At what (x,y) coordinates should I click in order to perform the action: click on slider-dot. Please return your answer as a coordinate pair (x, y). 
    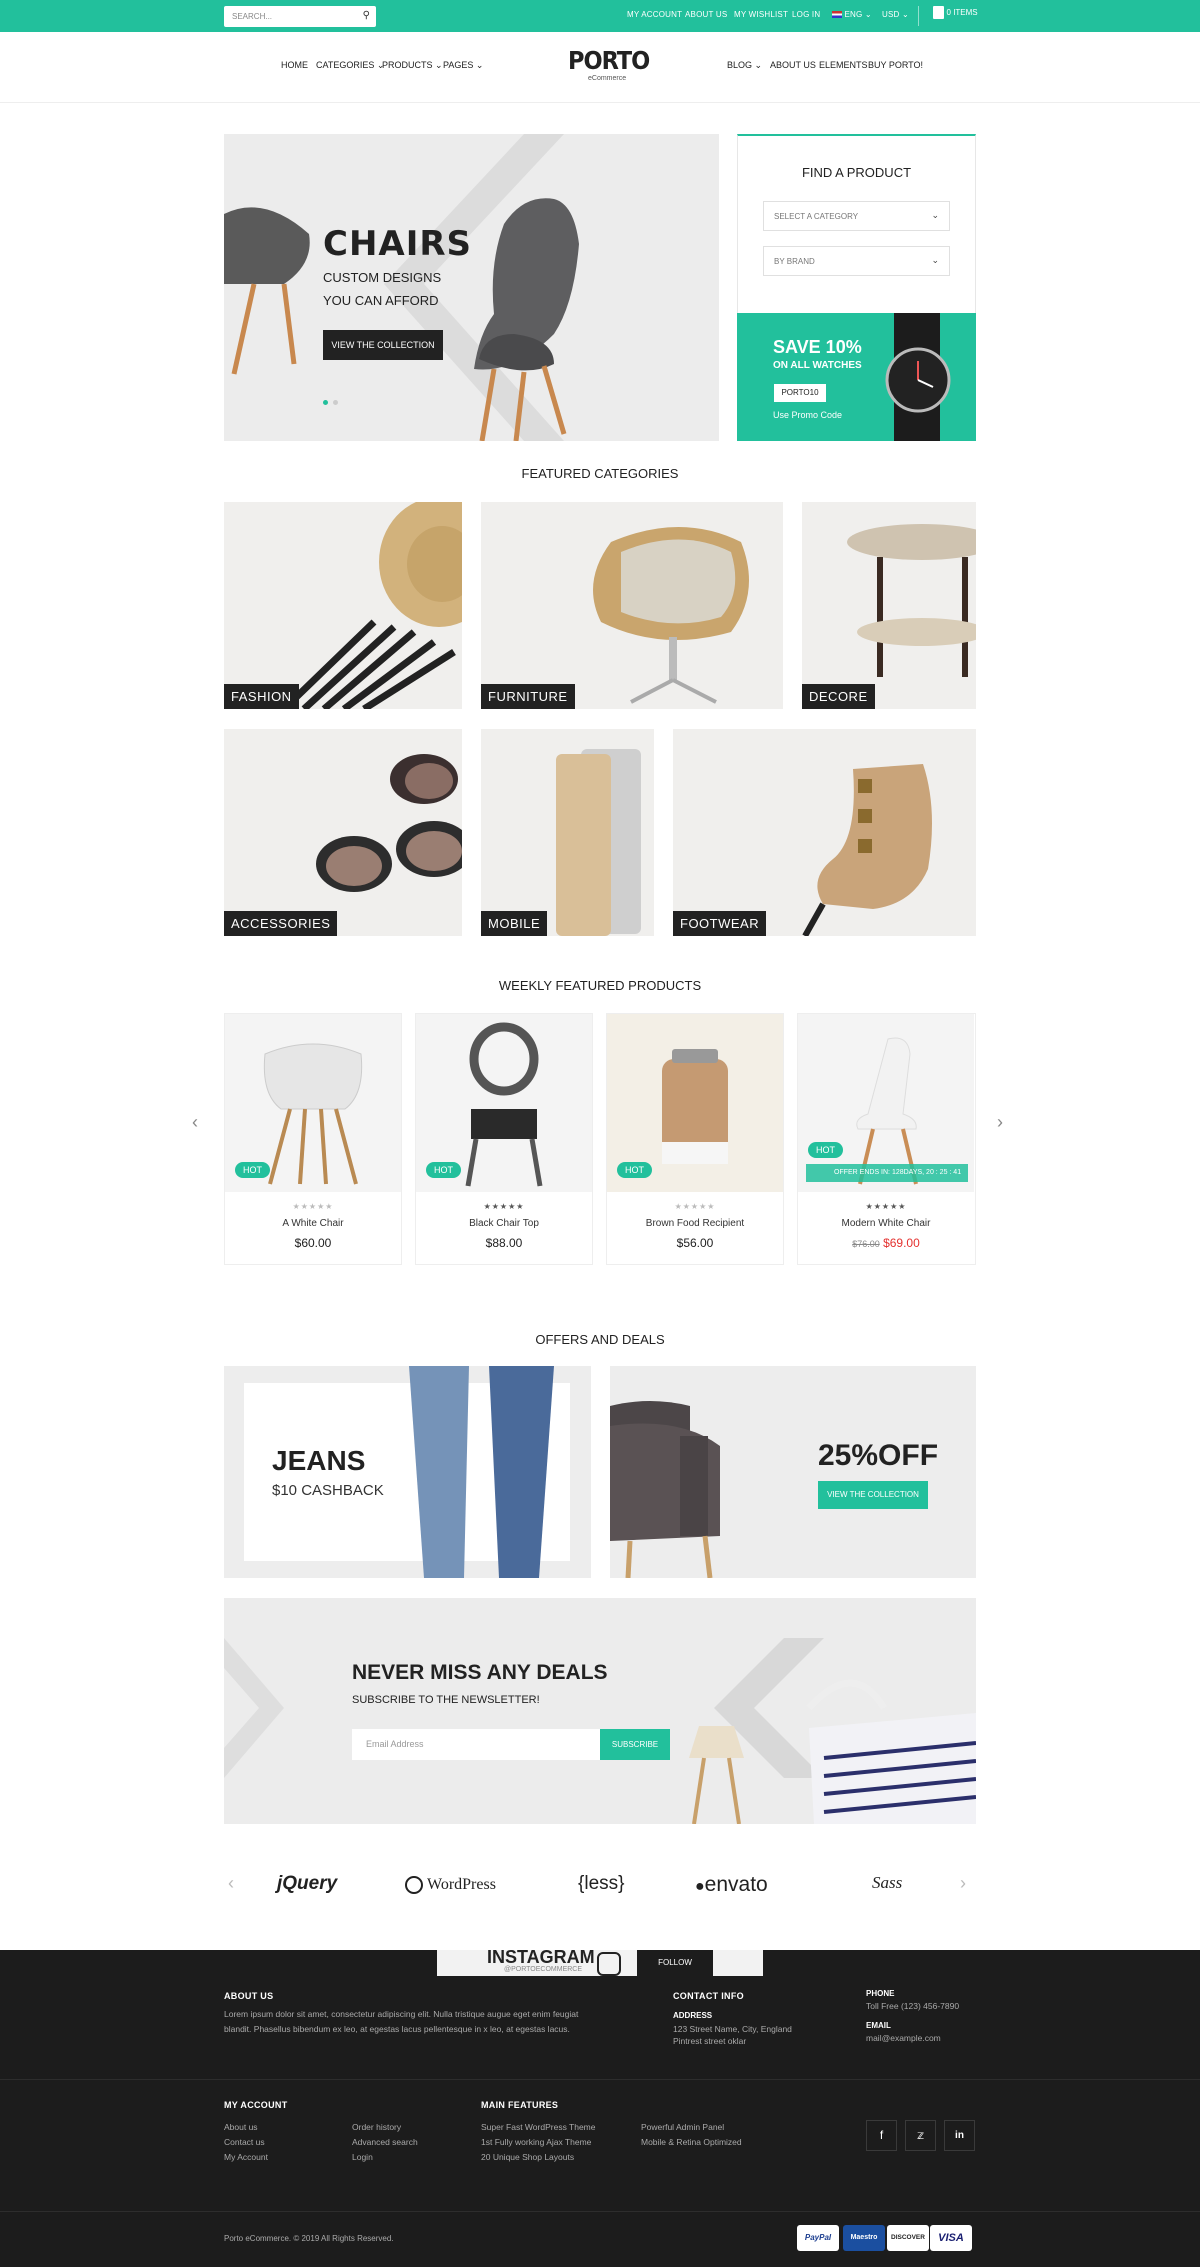
    Looking at the image, I should click on (335, 402).